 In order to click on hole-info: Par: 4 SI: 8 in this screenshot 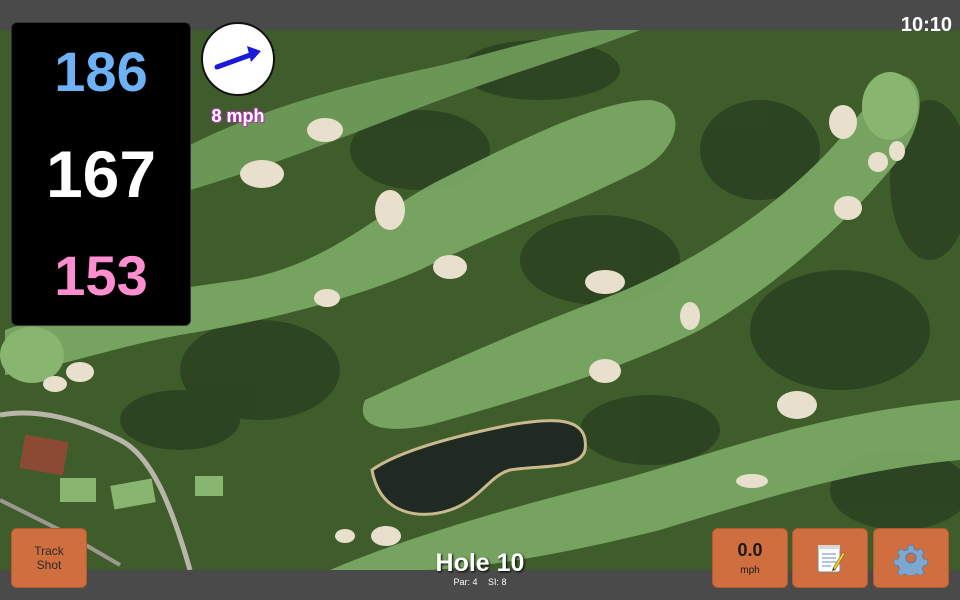, I will do `click(480, 582)`.